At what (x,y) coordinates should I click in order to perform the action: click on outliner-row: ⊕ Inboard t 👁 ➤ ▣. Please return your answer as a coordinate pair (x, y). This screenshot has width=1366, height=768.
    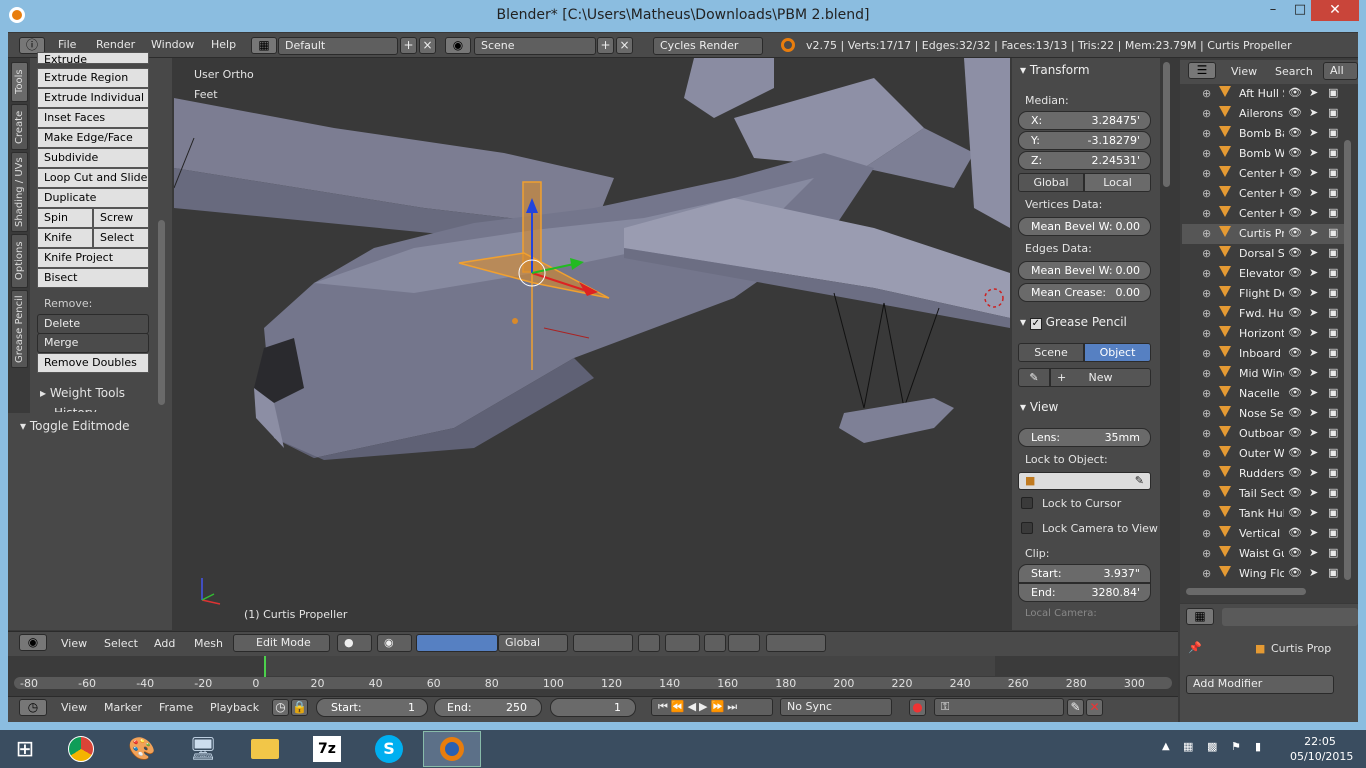
    Looking at the image, I should click on (1263, 354).